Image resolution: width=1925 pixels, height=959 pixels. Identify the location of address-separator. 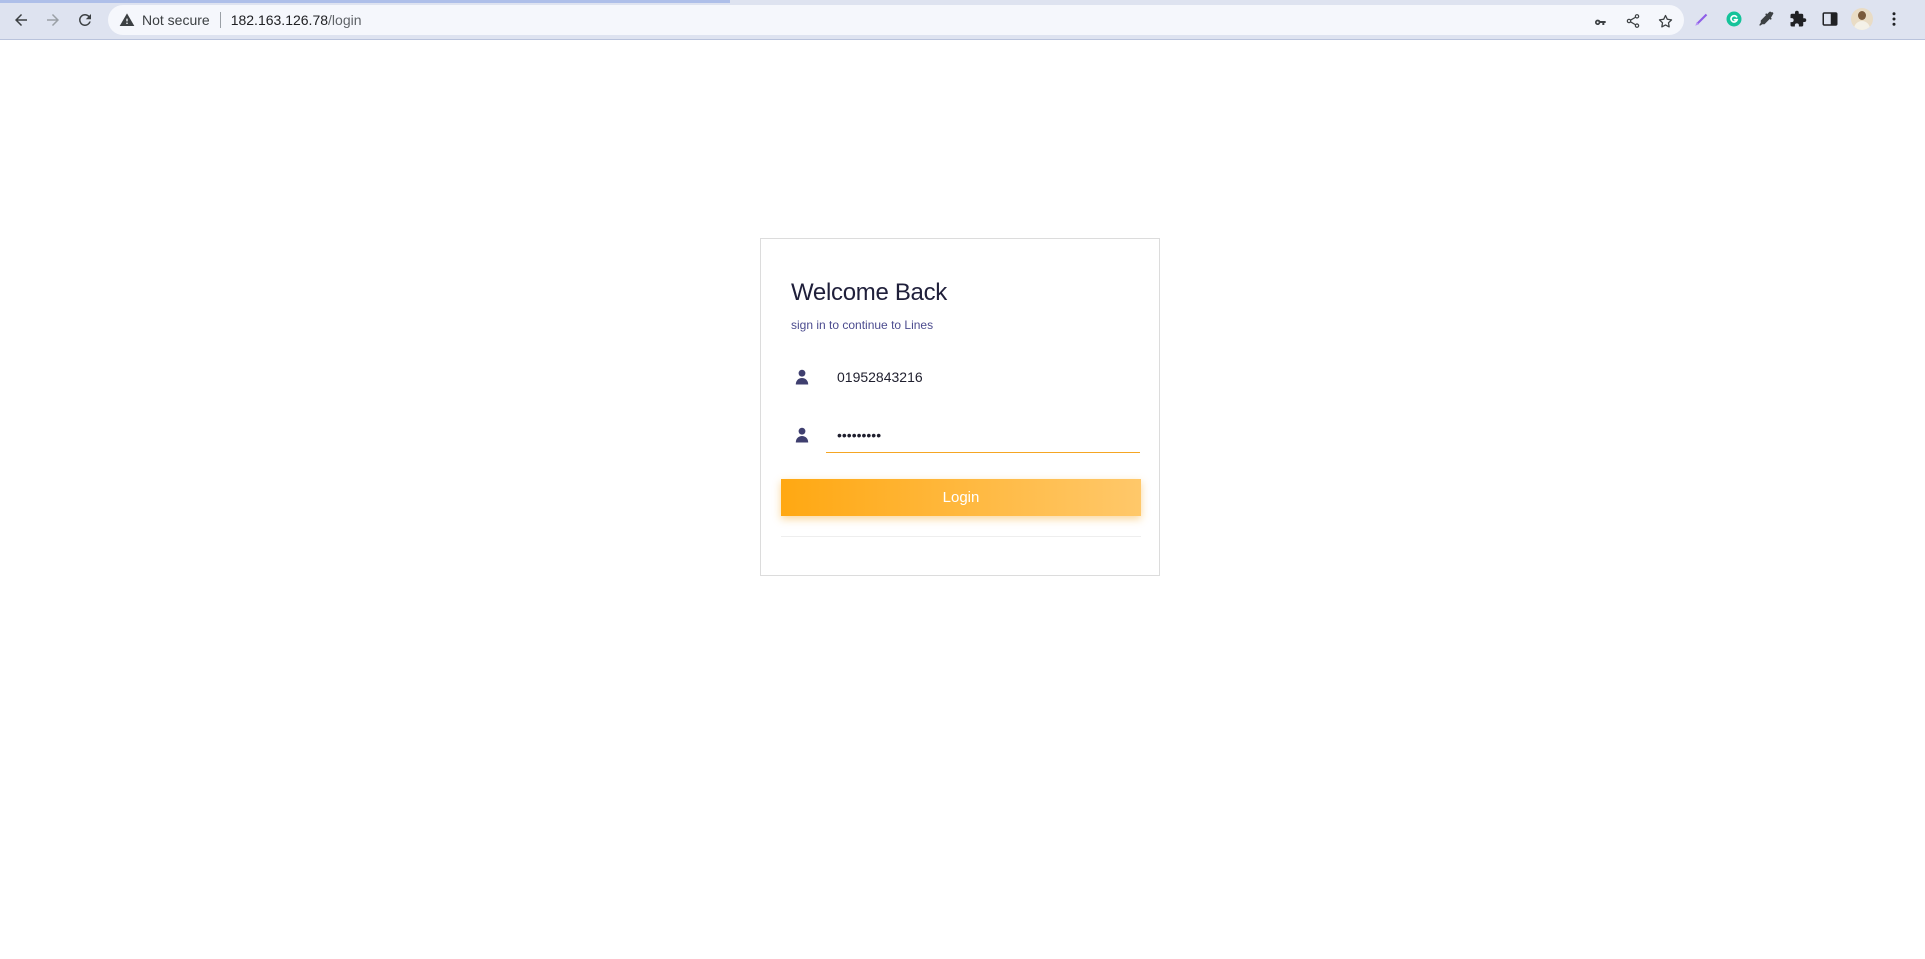
(220, 20).